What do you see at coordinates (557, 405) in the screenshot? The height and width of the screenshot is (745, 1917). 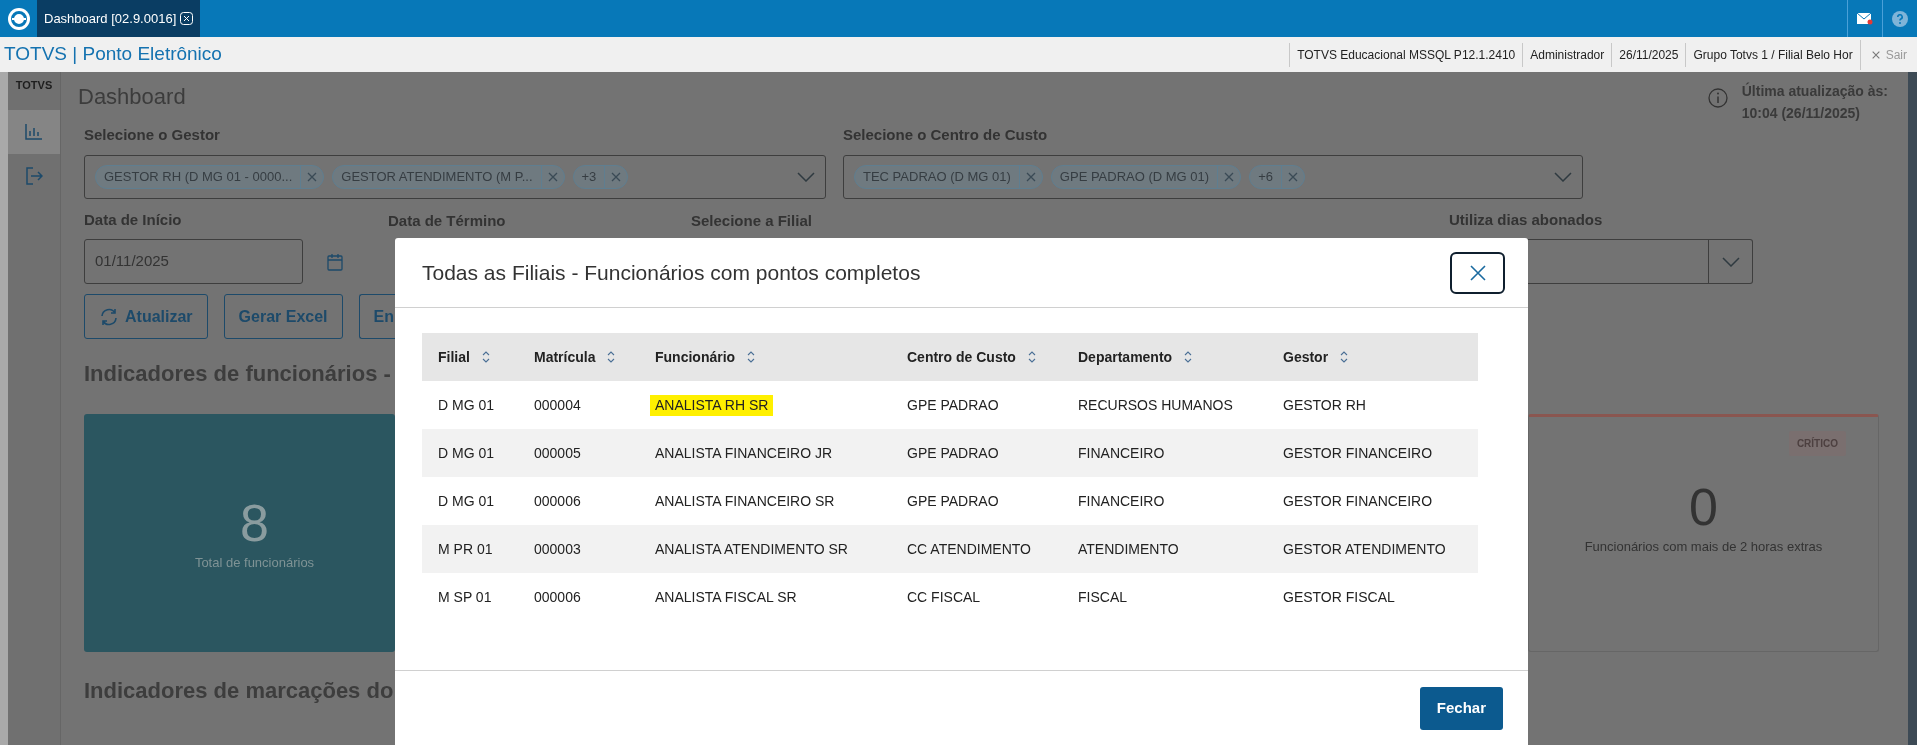 I see `table-cell-text: 000004` at bounding box center [557, 405].